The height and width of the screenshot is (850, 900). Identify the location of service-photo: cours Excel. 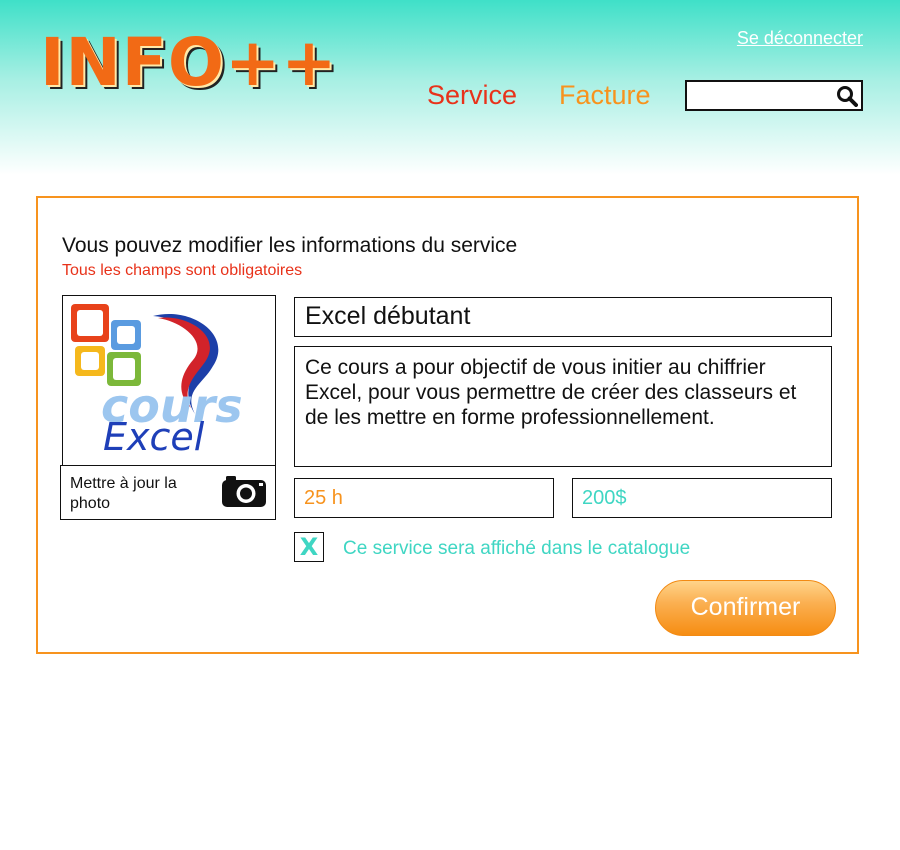
(169, 380).